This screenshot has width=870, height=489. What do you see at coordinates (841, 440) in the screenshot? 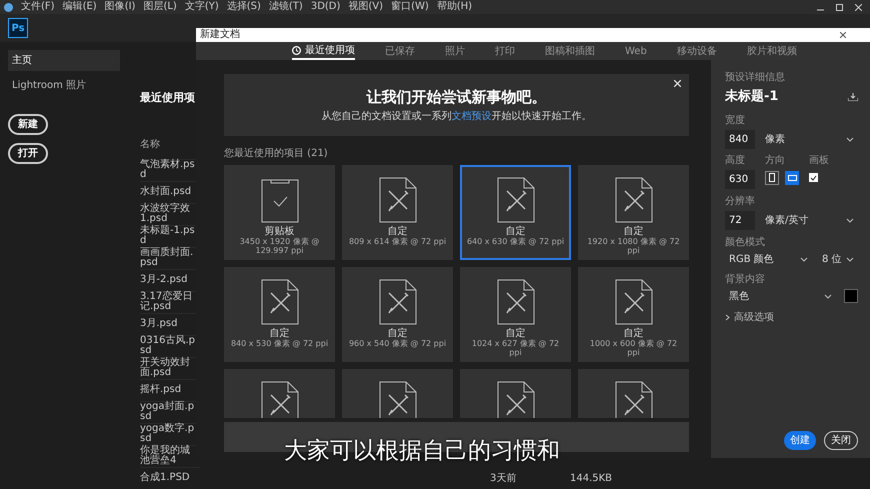
I see `dialog-button: 关闭` at bounding box center [841, 440].